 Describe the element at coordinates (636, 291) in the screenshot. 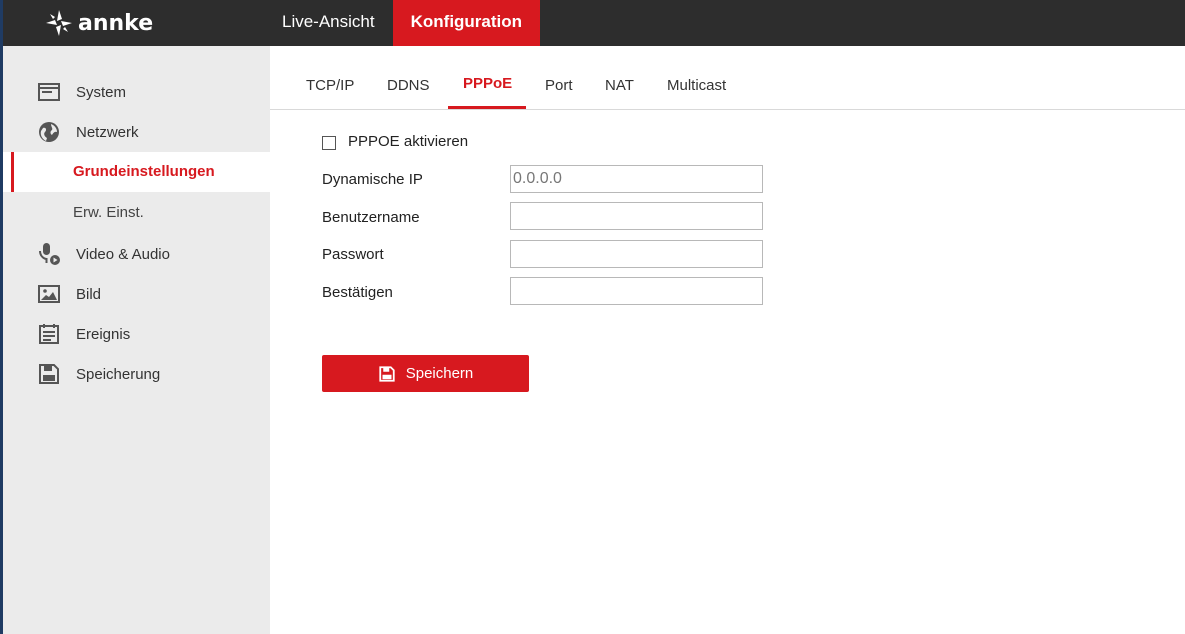

I see `confirm-password-field` at that location.